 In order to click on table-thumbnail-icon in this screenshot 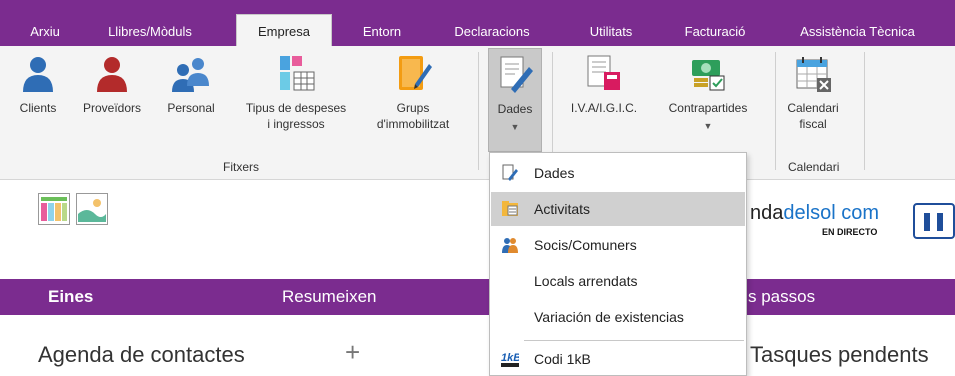, I will do `click(54, 209)`.